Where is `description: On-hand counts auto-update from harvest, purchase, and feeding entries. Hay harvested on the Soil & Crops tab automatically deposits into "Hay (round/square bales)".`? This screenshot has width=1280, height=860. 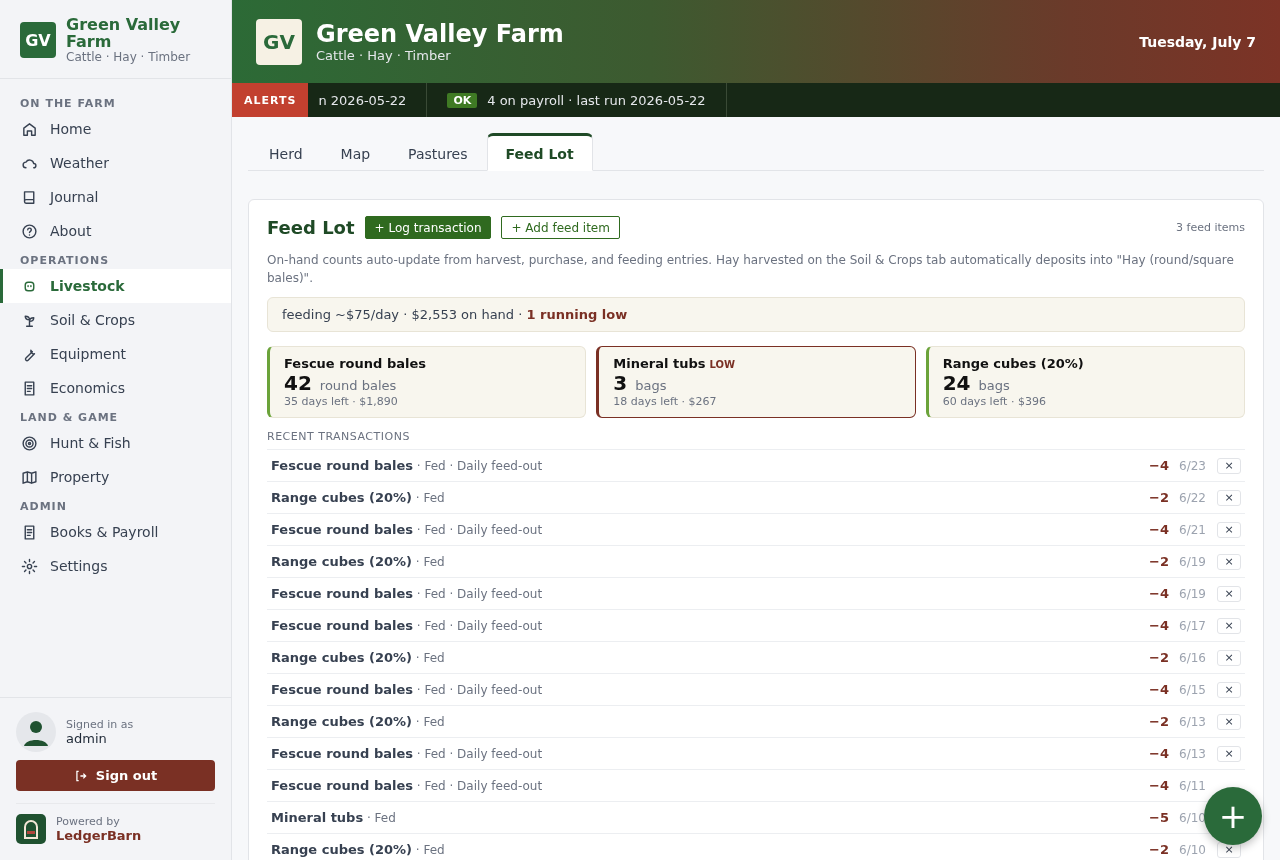
description: On-hand counts auto-update from harvest, purchase, and feeding entries. Hay harvested on the Soil & Crops tab automatically deposits into "Hay (round/square bales)". is located at coordinates (751, 269).